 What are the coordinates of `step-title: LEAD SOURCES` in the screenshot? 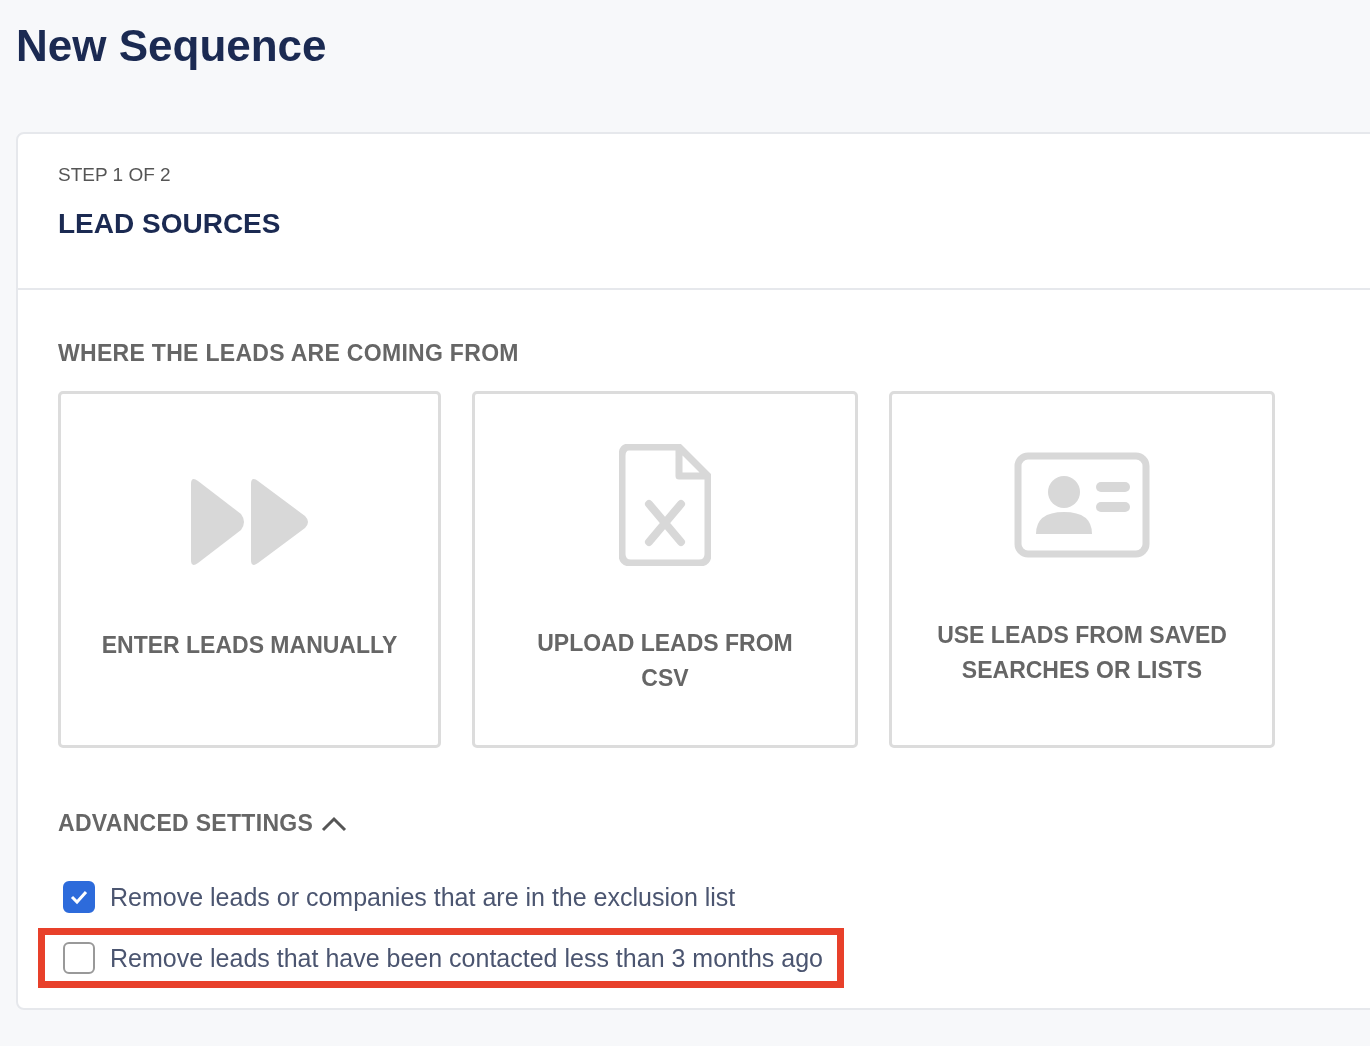 It's located at (169, 224).